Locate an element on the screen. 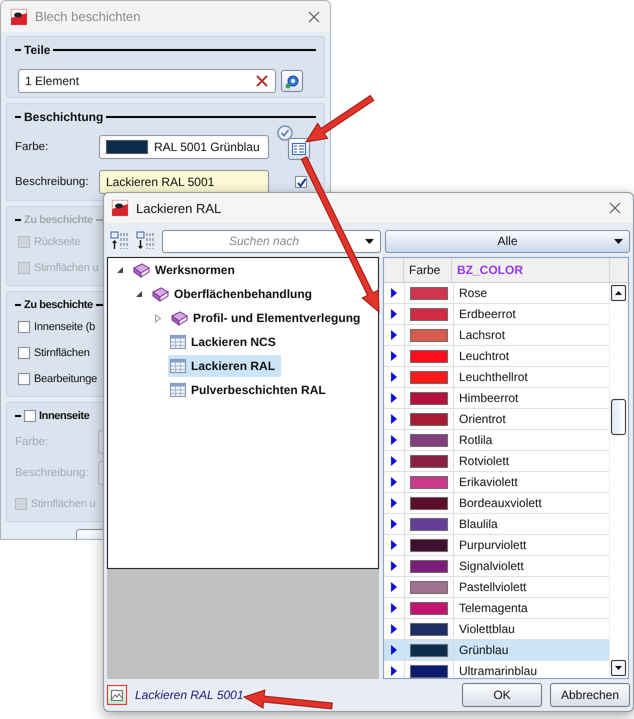  window-title: Blech beschichten is located at coordinates (88, 16).